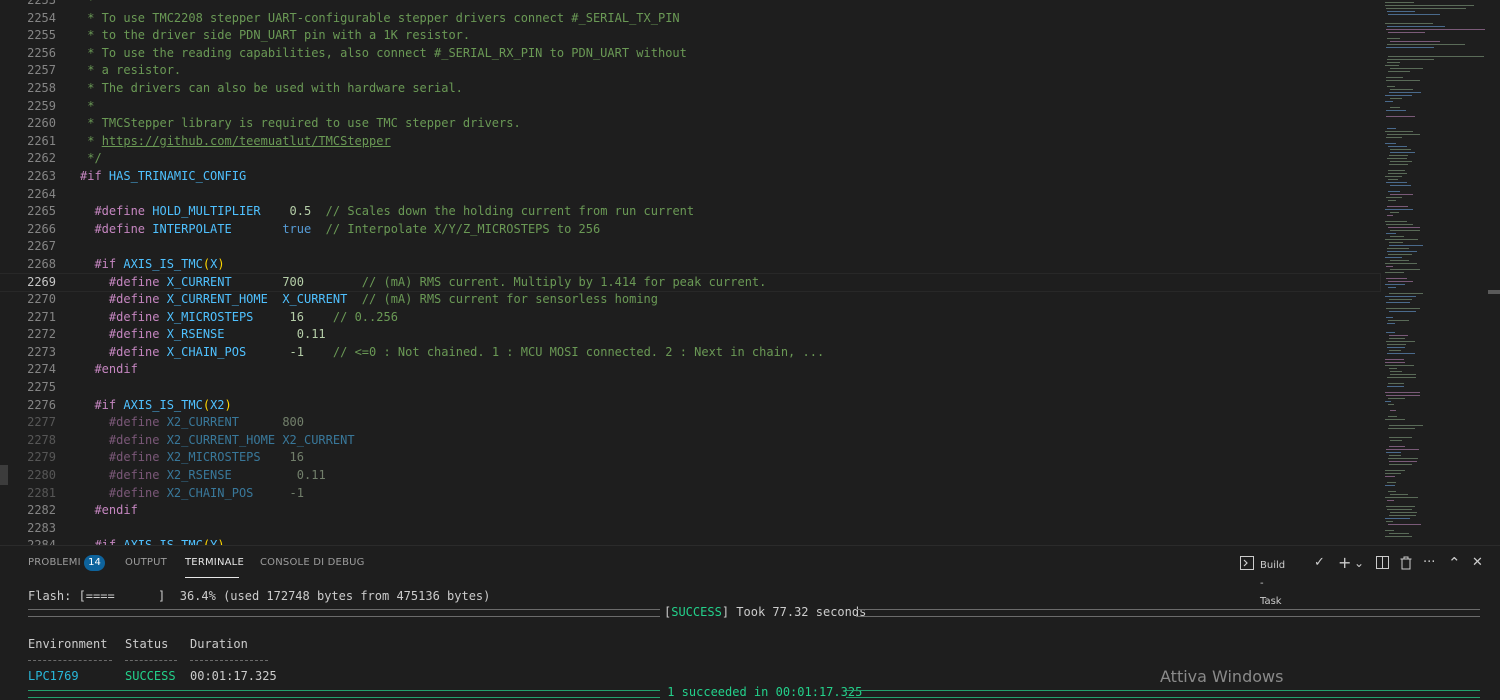  What do you see at coordinates (1272, 584) in the screenshot?
I see `task-selector-label: Build - Task` at bounding box center [1272, 584].